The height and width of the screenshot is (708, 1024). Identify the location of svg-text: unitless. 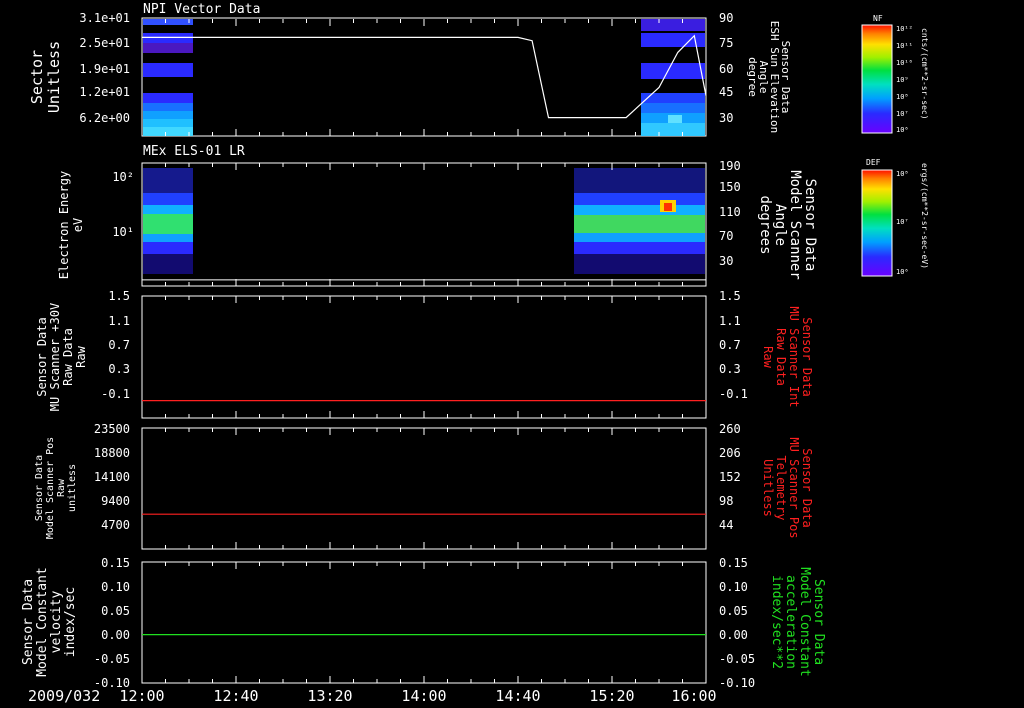
(72, 488).